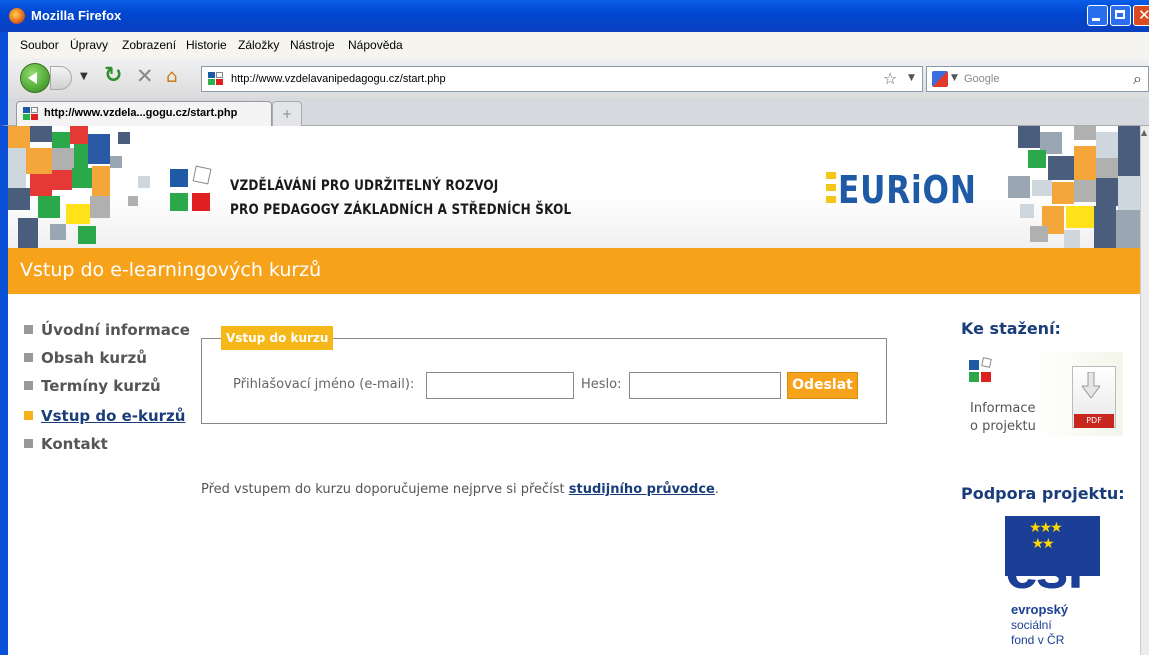  I want to click on esf-wordmark: esf, so click(1045, 567).